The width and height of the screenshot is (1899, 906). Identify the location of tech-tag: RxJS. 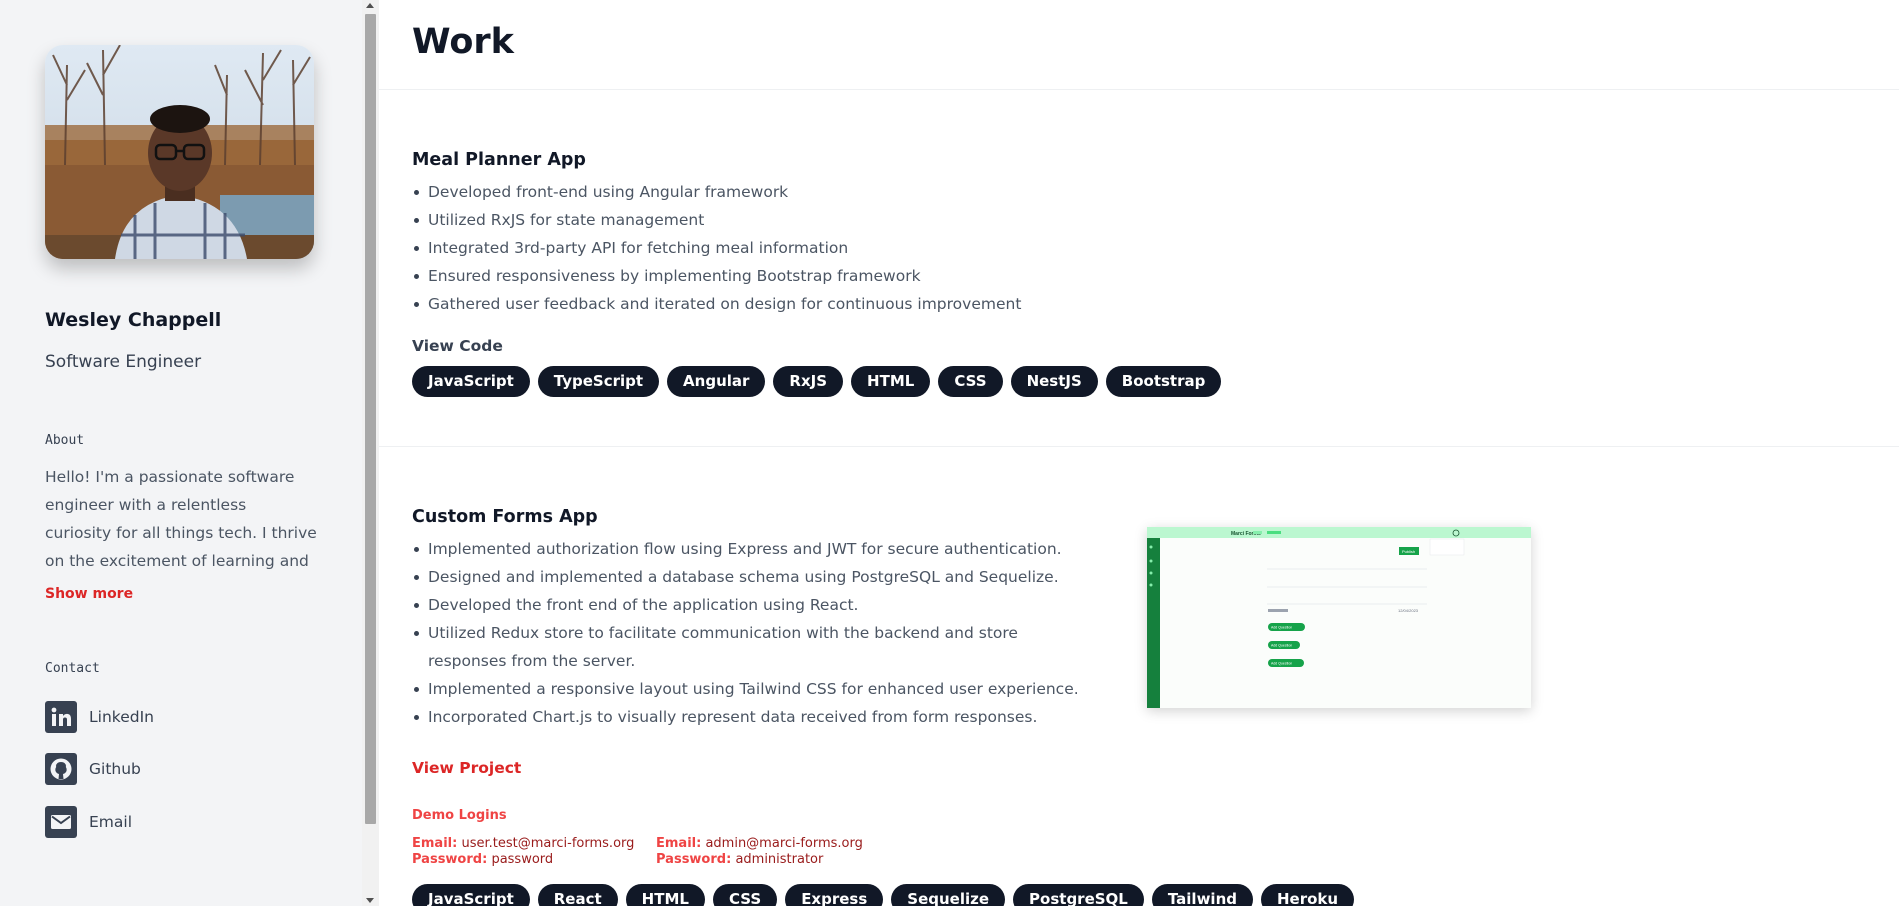
(808, 381).